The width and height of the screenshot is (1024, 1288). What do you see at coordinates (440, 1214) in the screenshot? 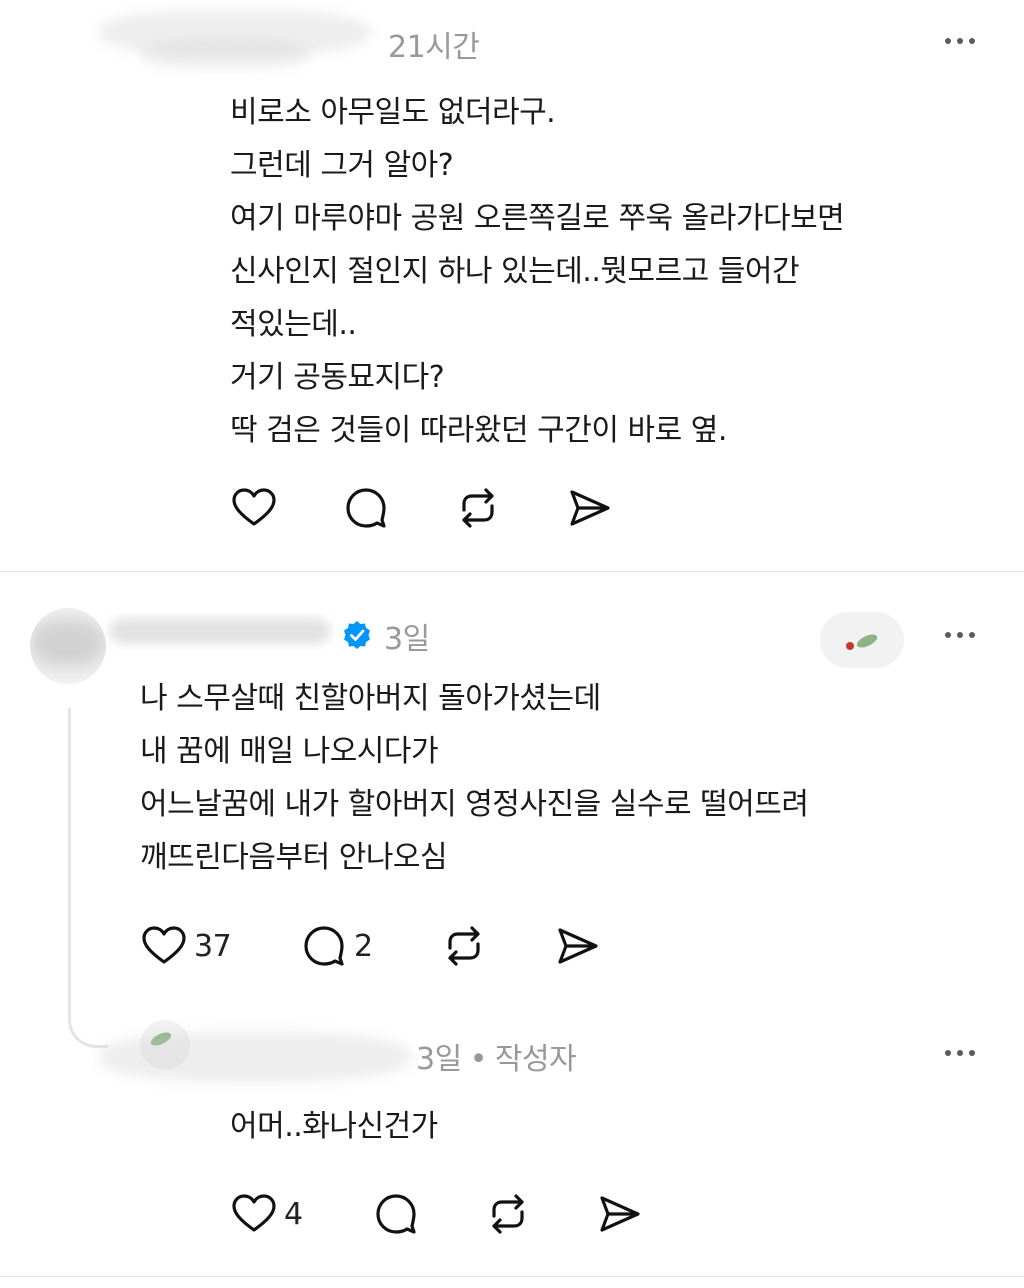
I see `post-actions: 4` at bounding box center [440, 1214].